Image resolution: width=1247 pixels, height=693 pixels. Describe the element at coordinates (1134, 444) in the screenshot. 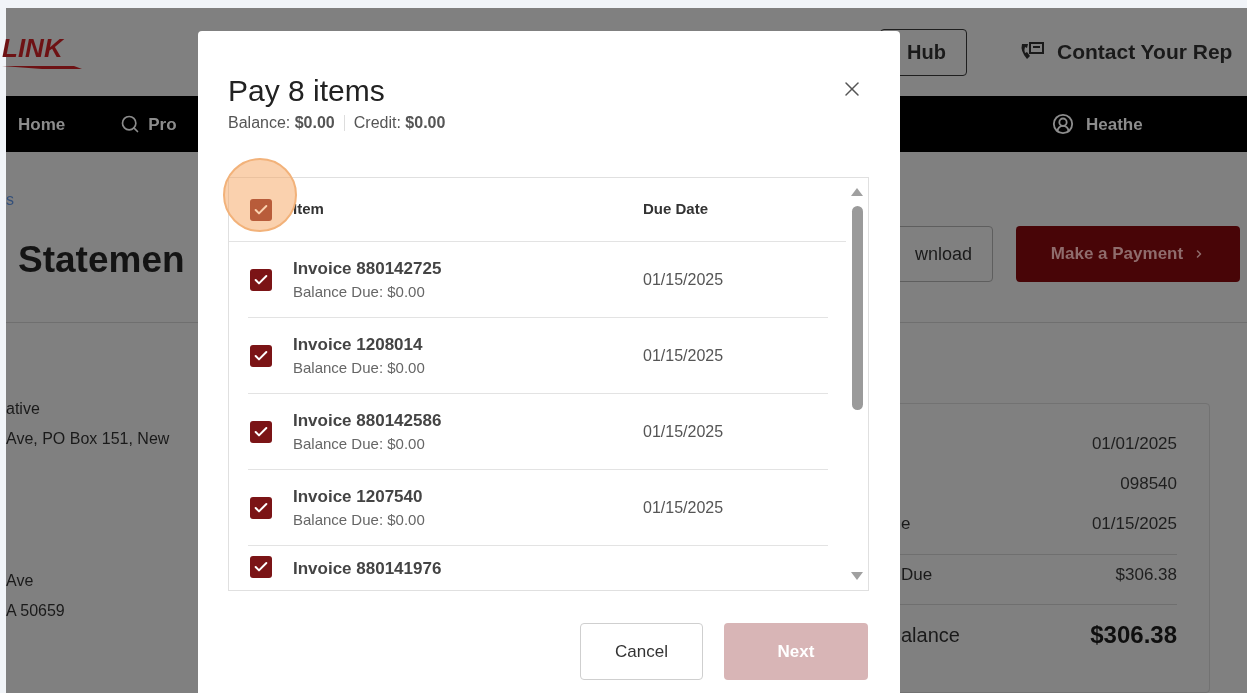

I see `summary-value: 01/01/2025` at that location.